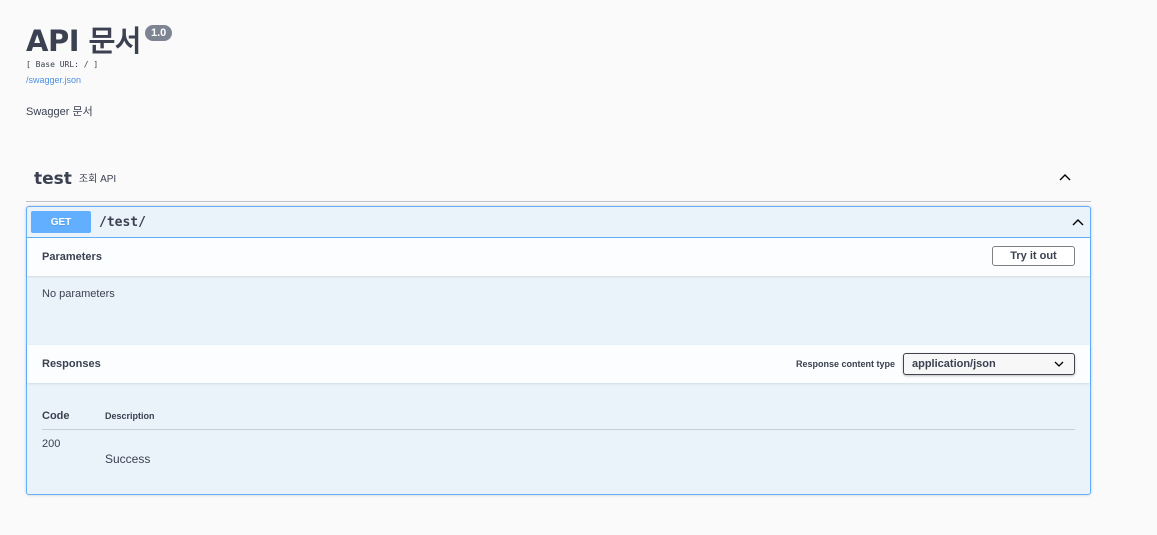  Describe the element at coordinates (97, 179) in the screenshot. I see `tag-description: 조회 API` at that location.